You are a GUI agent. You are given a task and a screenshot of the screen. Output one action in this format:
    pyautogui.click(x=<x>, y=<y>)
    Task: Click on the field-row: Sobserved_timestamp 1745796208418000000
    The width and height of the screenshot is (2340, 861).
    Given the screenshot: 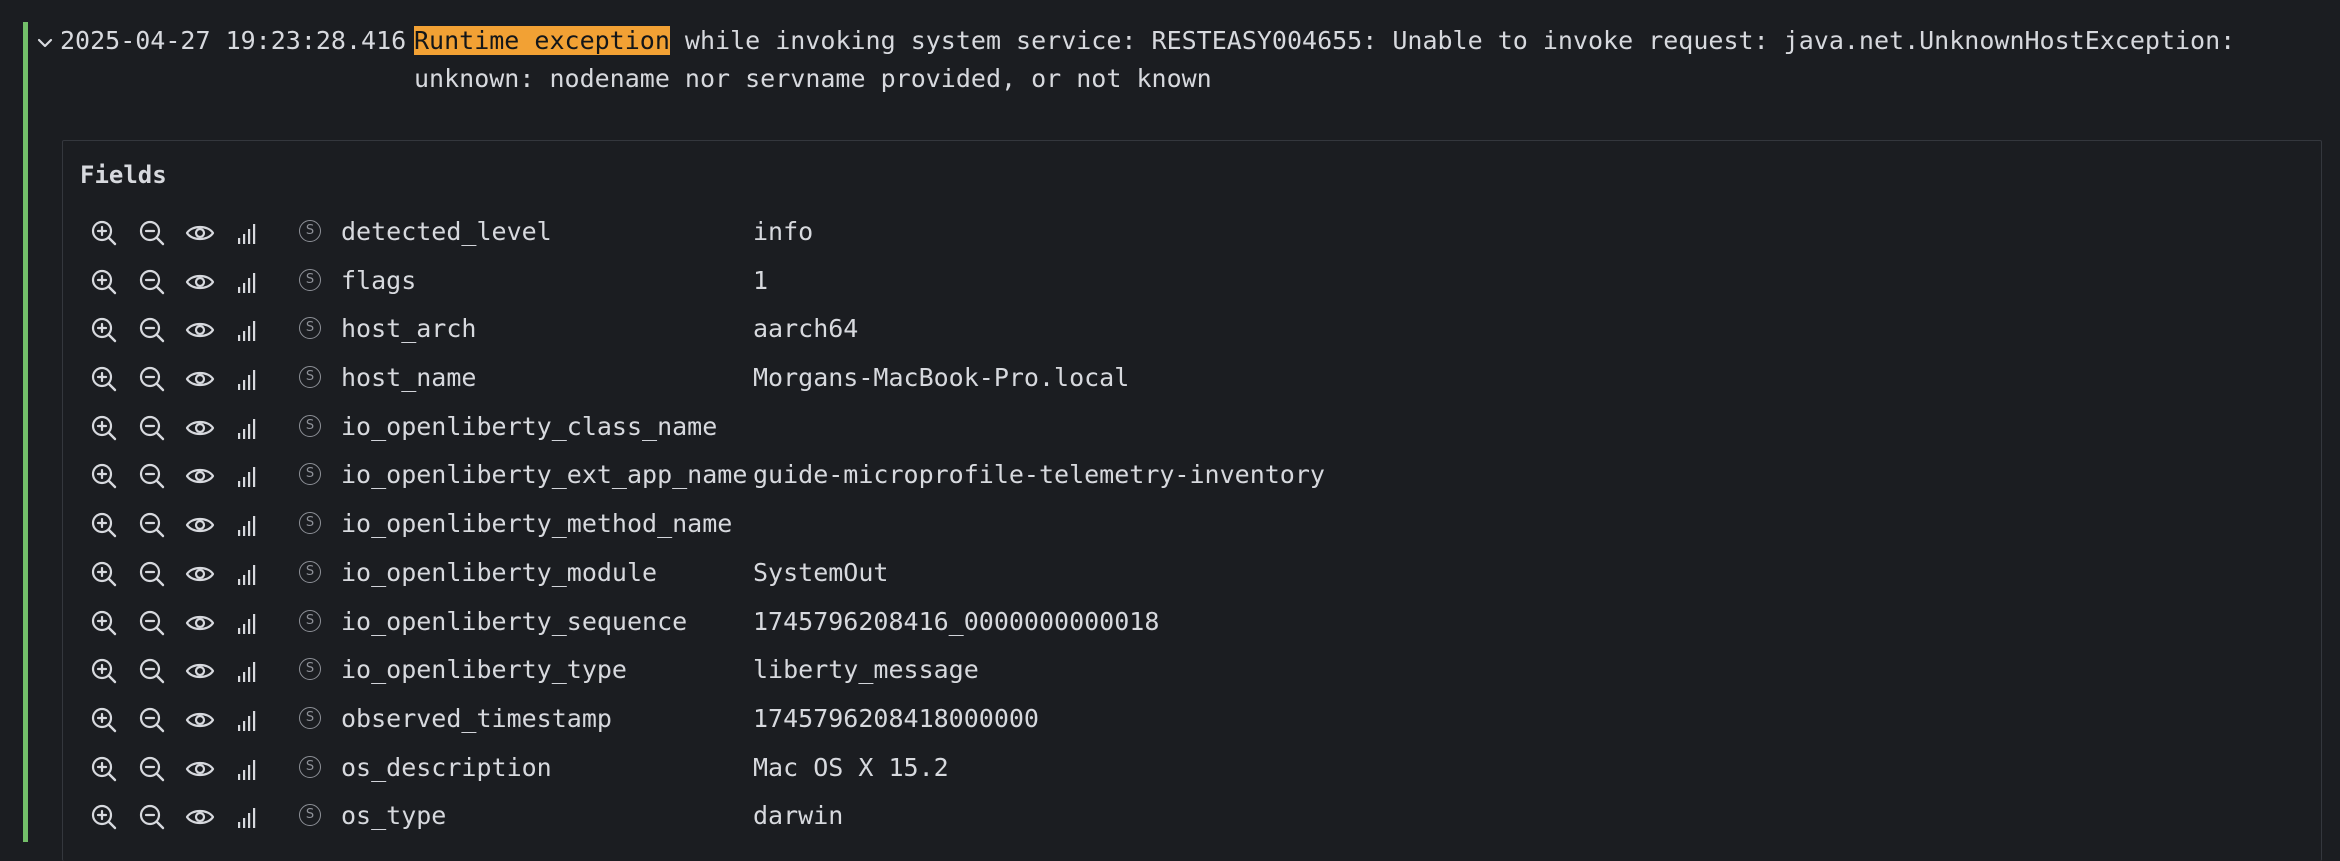 What is the action you would take?
    pyautogui.click(x=1192, y=719)
    